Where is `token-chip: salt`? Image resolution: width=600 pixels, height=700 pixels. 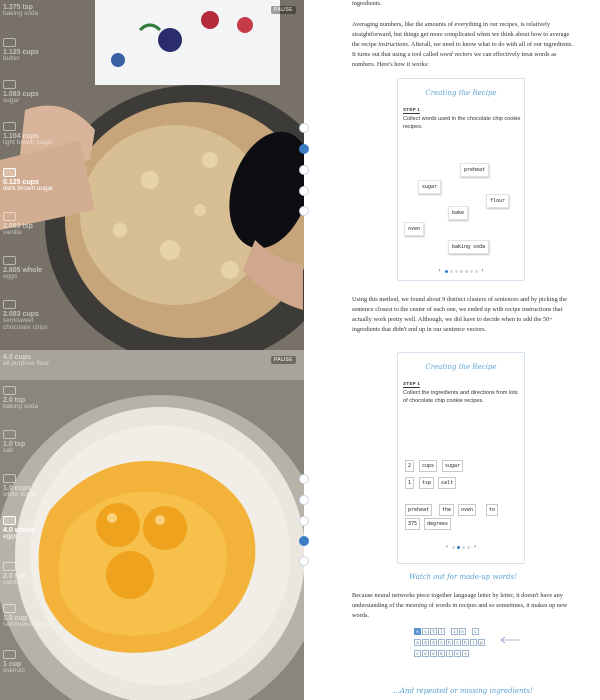
token-chip: salt is located at coordinates (447, 483).